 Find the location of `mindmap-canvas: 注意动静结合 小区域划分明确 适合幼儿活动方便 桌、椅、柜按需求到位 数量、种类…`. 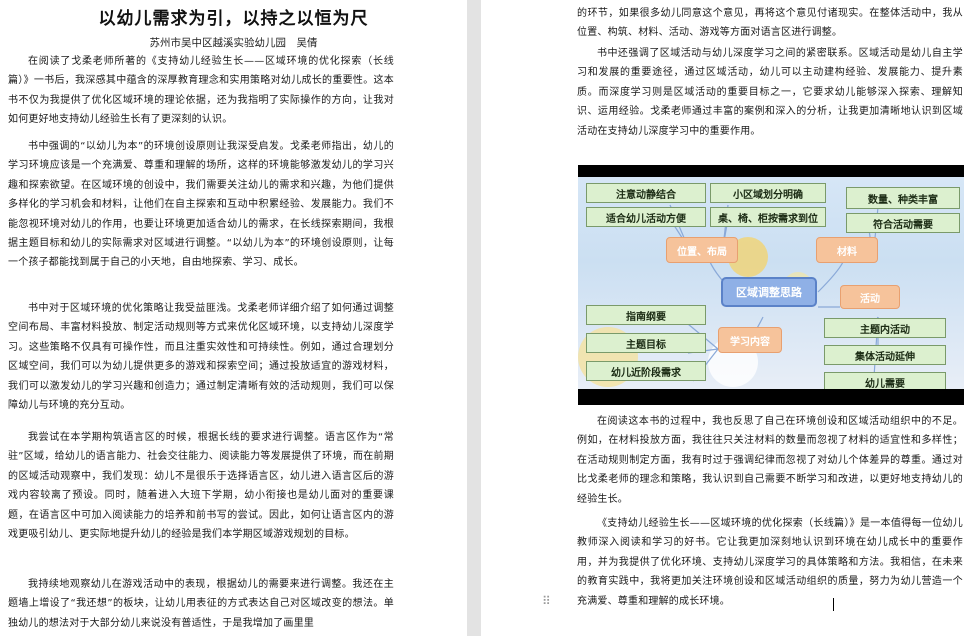

mindmap-canvas: 注意动静结合 小区域划分明确 适合幼儿活动方便 桌、椅、柜按需求到位 数量、种类… is located at coordinates (771, 283).